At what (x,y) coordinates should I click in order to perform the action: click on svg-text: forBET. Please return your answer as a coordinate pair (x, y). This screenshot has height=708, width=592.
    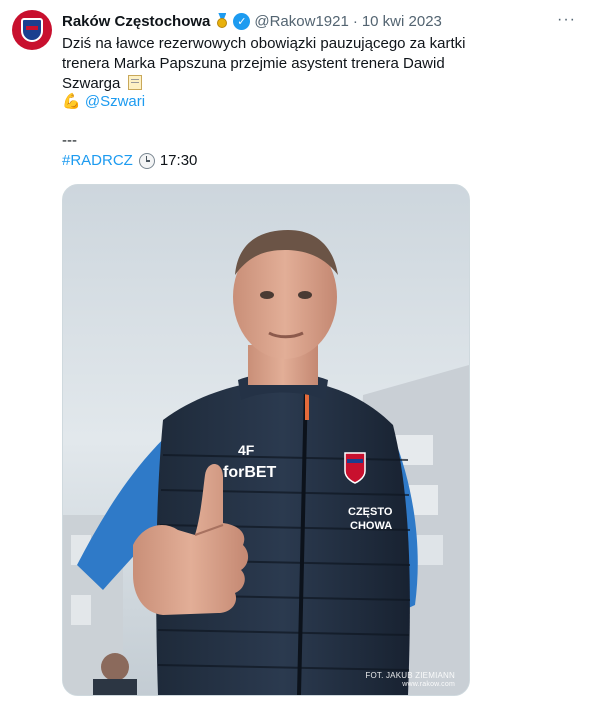
    Looking at the image, I should click on (250, 472).